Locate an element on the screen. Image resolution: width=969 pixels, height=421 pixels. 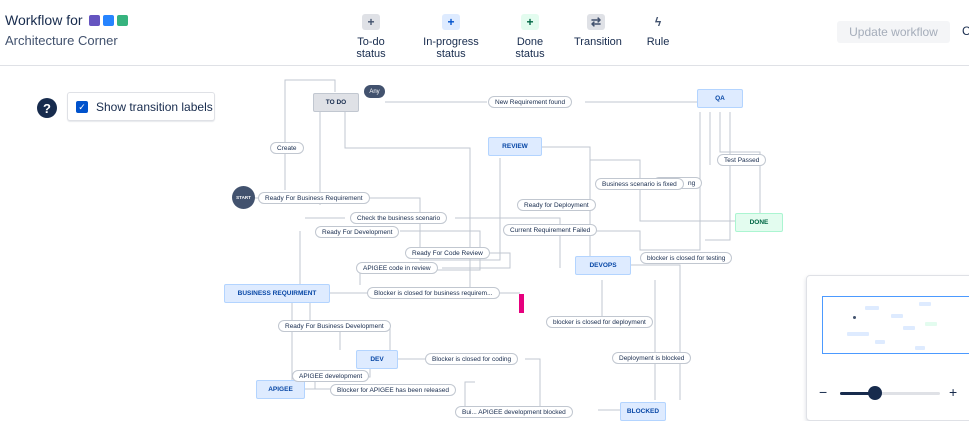
minimap-panel: − + is located at coordinates (887, 348).